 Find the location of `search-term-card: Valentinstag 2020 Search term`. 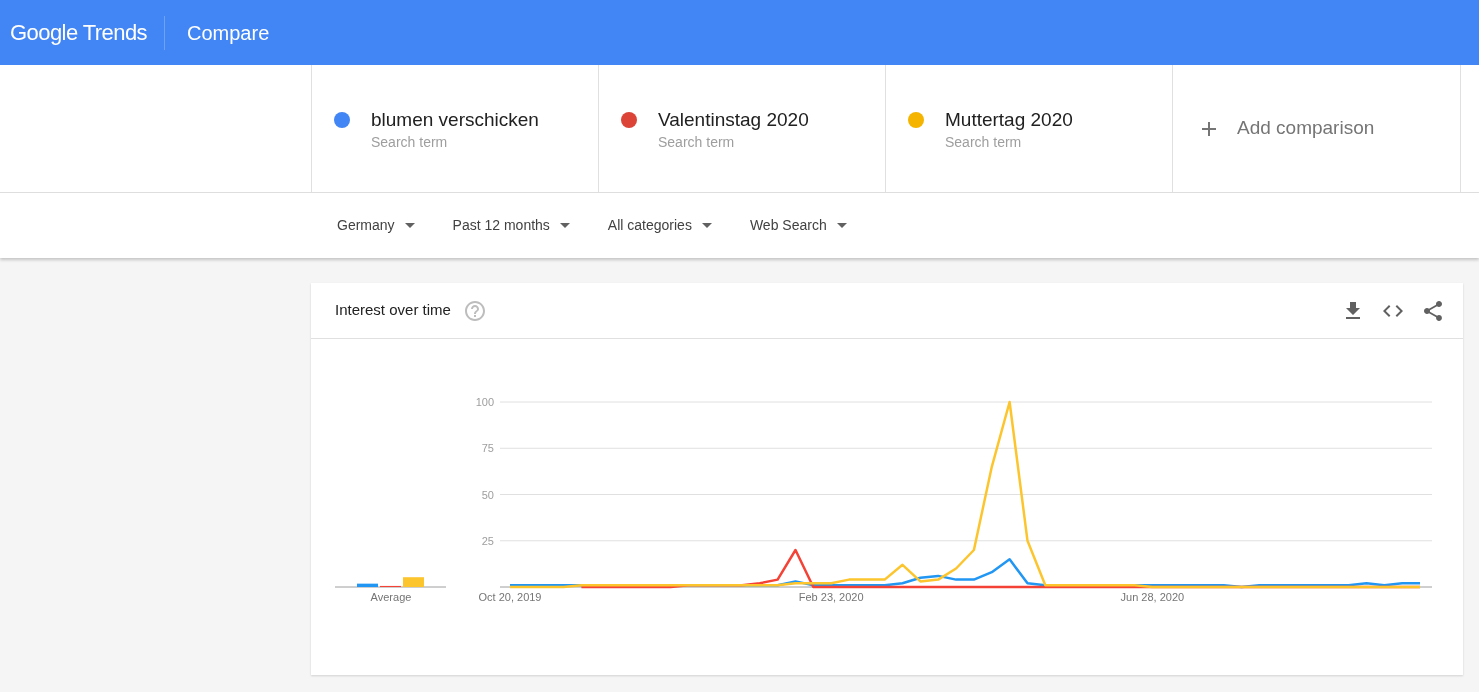

search-term-card: Valentinstag 2020 Search term is located at coordinates (741, 128).